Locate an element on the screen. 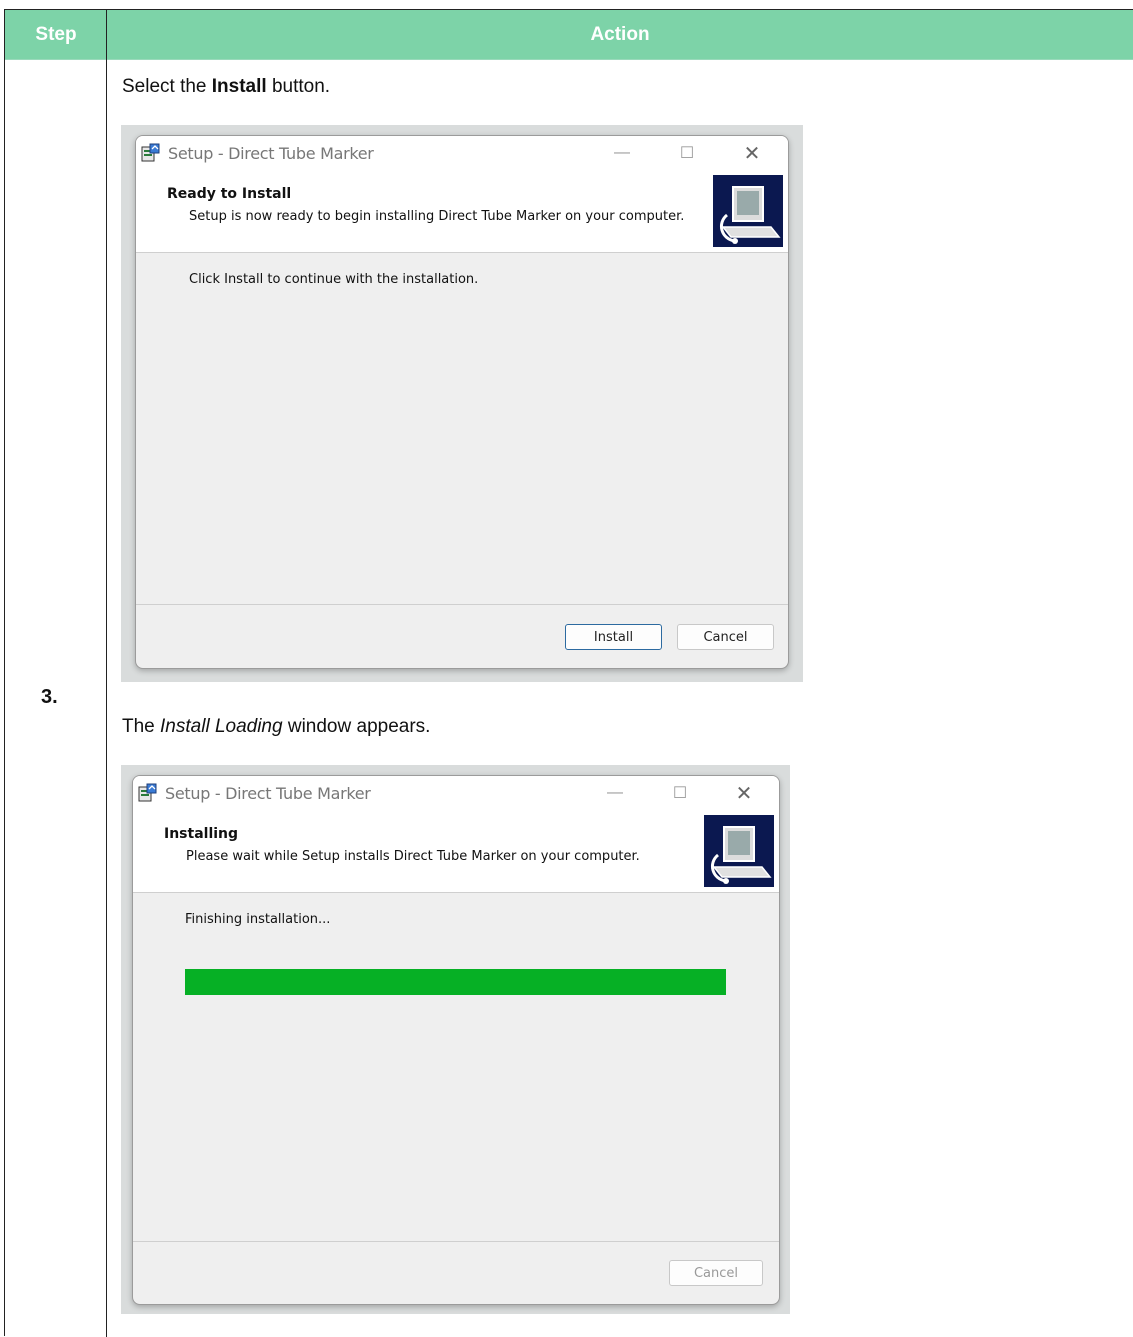  column-divider is located at coordinates (106, 673).